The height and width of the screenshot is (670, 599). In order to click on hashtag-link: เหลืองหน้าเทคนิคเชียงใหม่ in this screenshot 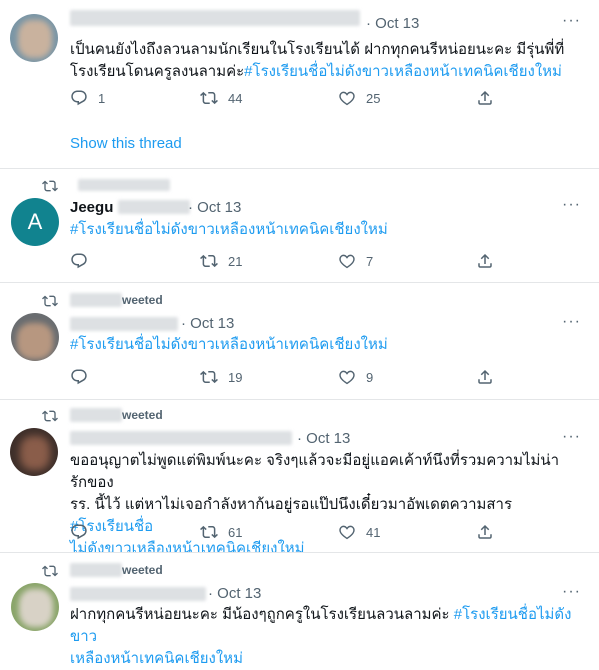, I will do `click(322, 659)`.